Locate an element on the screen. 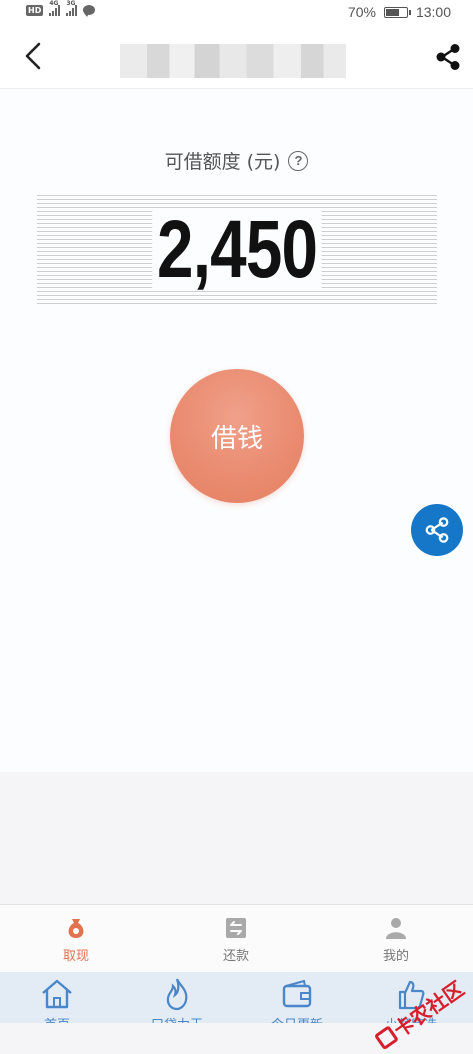  battery-icon is located at coordinates (397, 12).